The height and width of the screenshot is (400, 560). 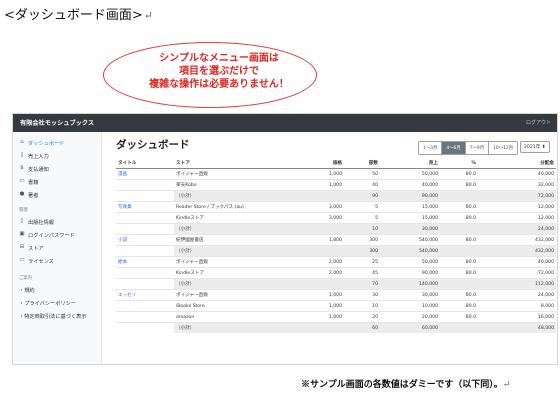 What do you see at coordinates (153, 145) in the screenshot?
I see `page-title: ダッシュボード` at bounding box center [153, 145].